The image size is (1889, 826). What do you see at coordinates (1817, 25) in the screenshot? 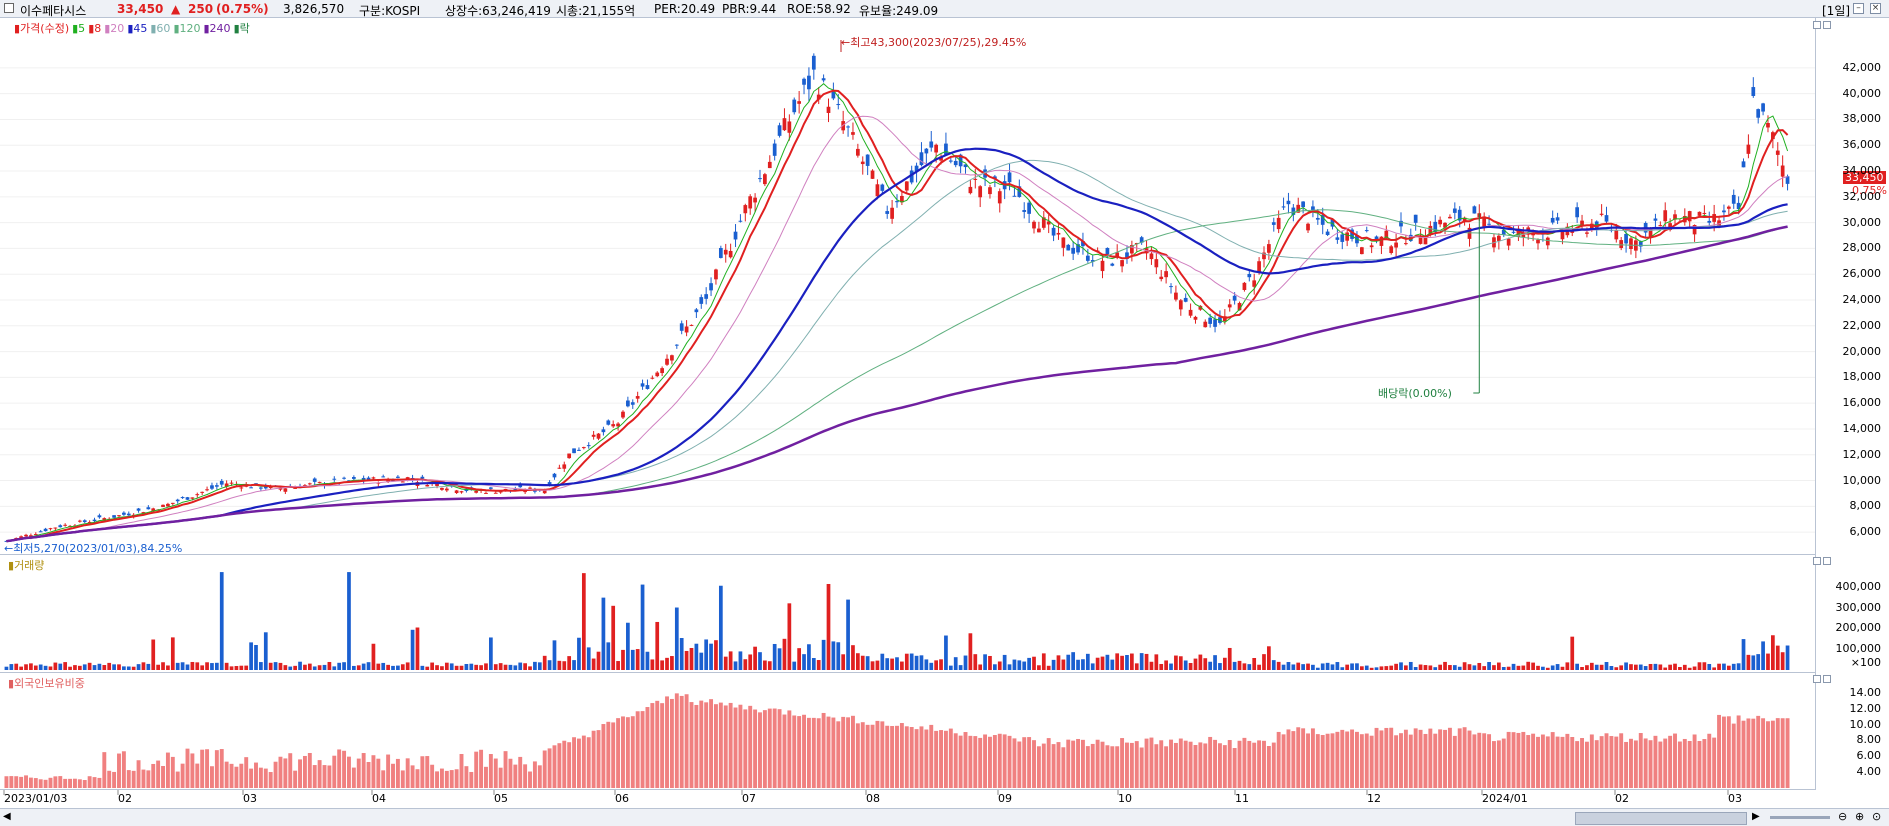
I see `panel-maximize-button` at bounding box center [1817, 25].